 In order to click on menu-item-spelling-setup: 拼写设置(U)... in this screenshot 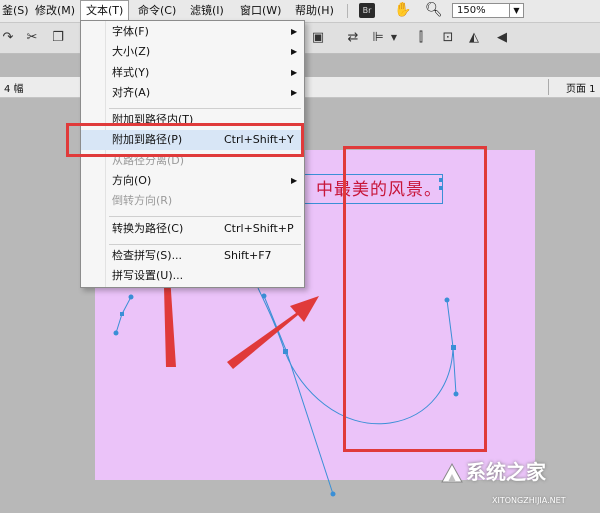, I will do `click(192, 276)`.